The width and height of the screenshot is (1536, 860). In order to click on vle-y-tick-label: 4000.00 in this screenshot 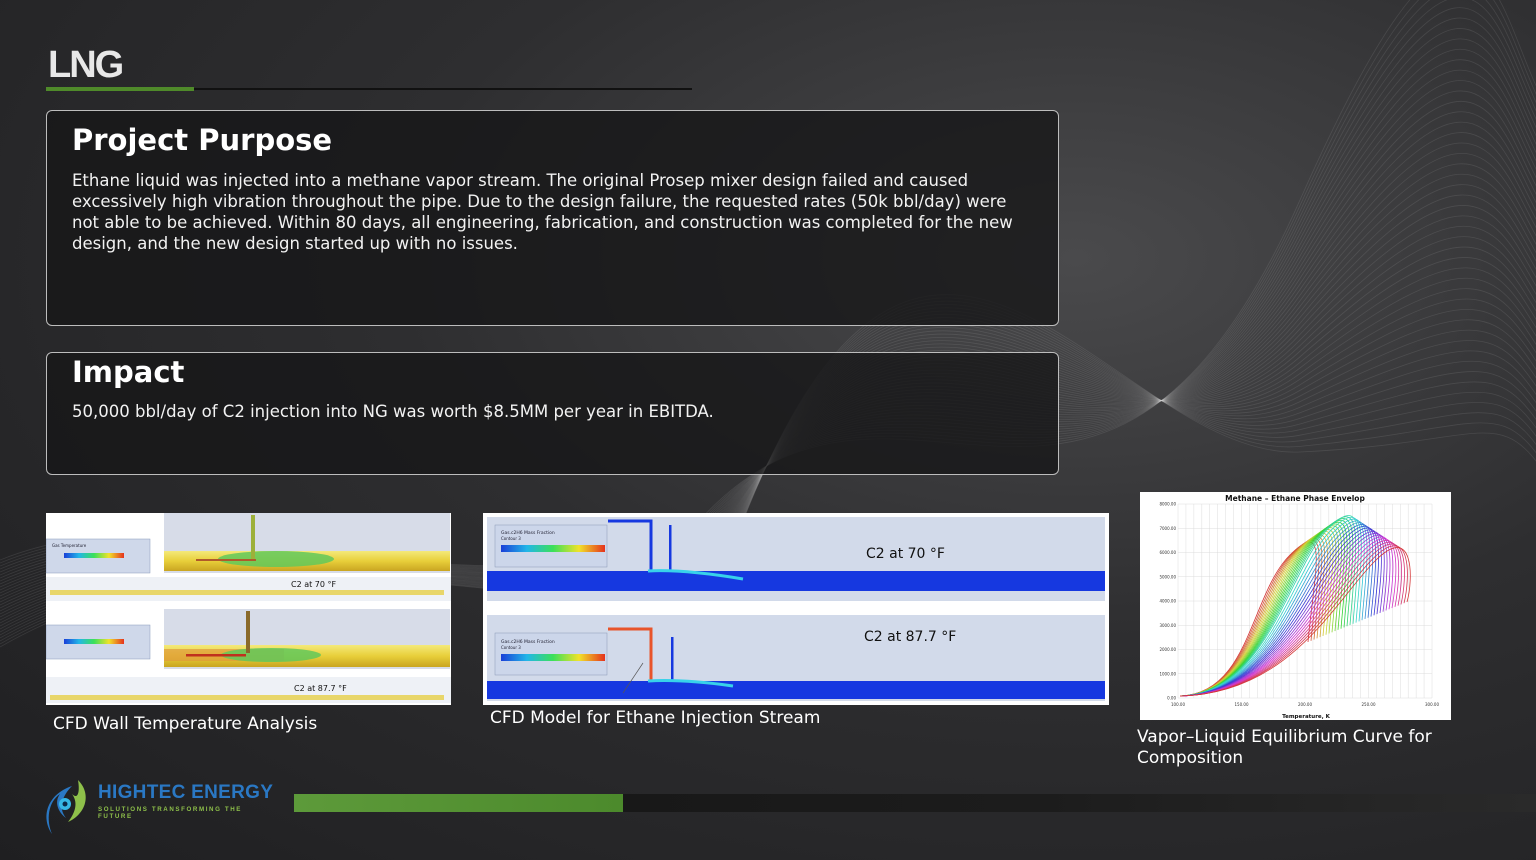, I will do `click(1167, 601)`.